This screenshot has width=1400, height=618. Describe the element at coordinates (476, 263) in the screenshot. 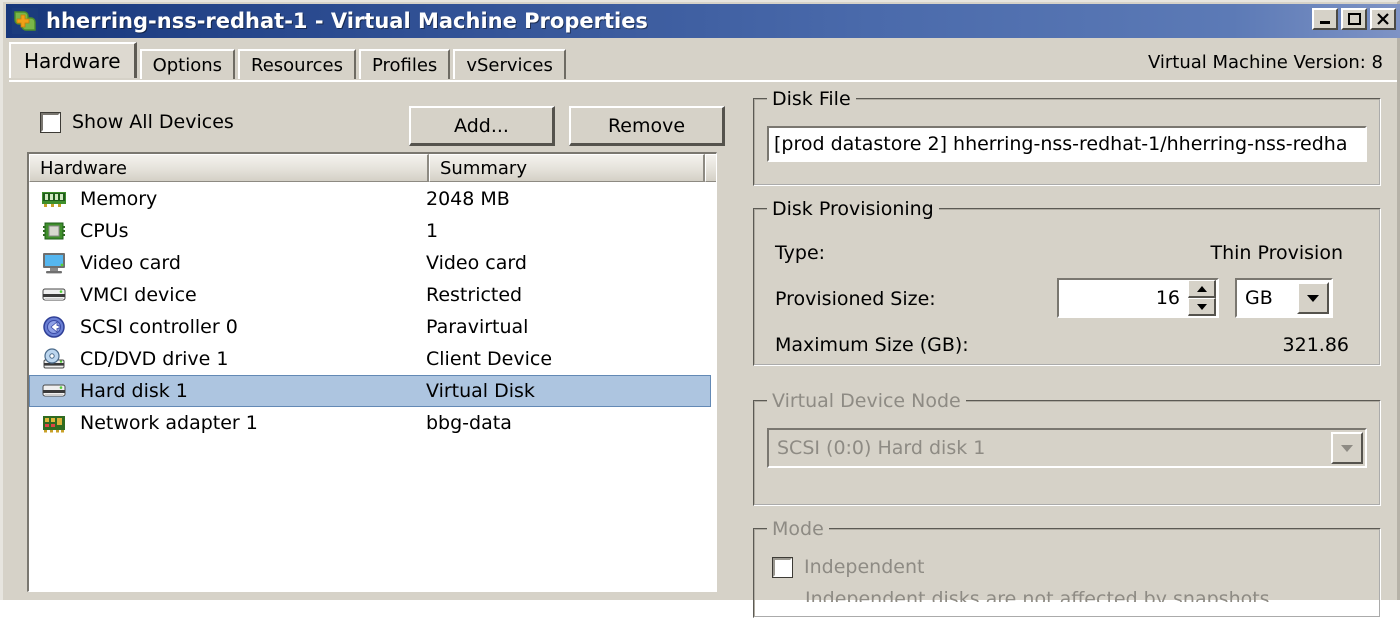

I see `hardware-summary: Video card` at that location.